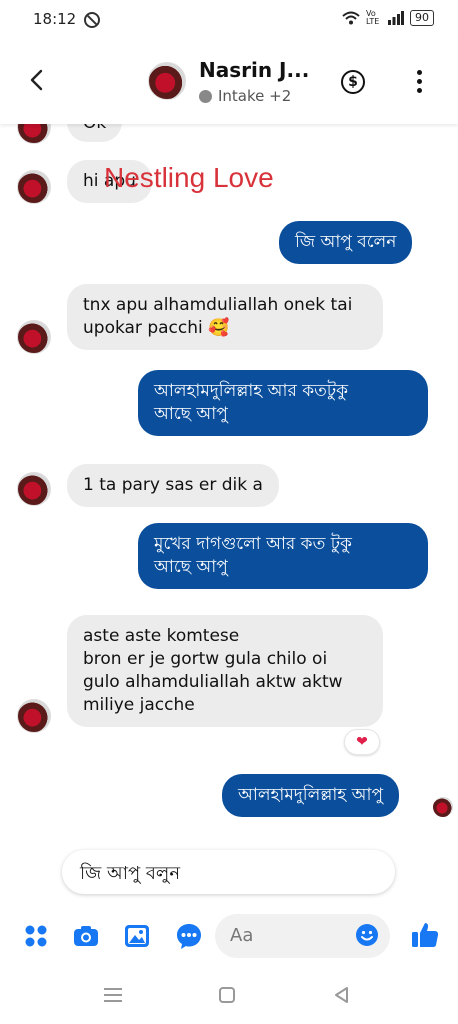 Image resolution: width=458 pixels, height=1024 pixels. What do you see at coordinates (351, 18) in the screenshot?
I see `wifi-icon` at bounding box center [351, 18].